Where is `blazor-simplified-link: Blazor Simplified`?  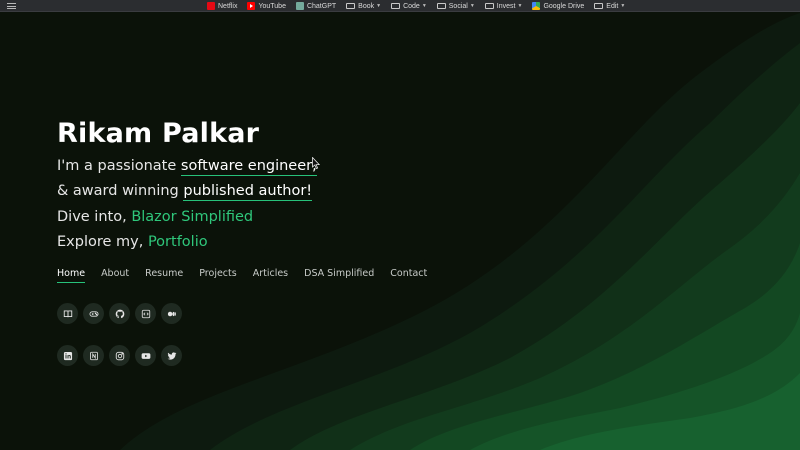
blazor-simplified-link: Blazor Simplified is located at coordinates (192, 217).